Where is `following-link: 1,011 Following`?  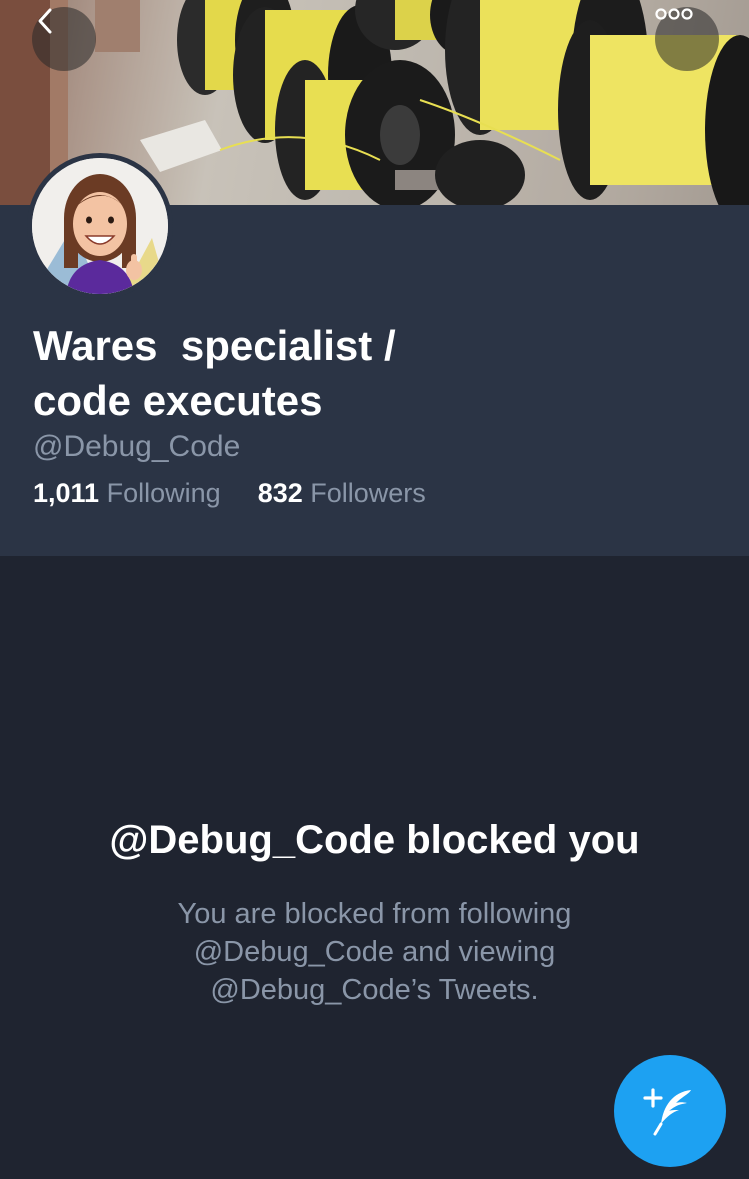
following-link: 1,011 Following is located at coordinates (130, 493).